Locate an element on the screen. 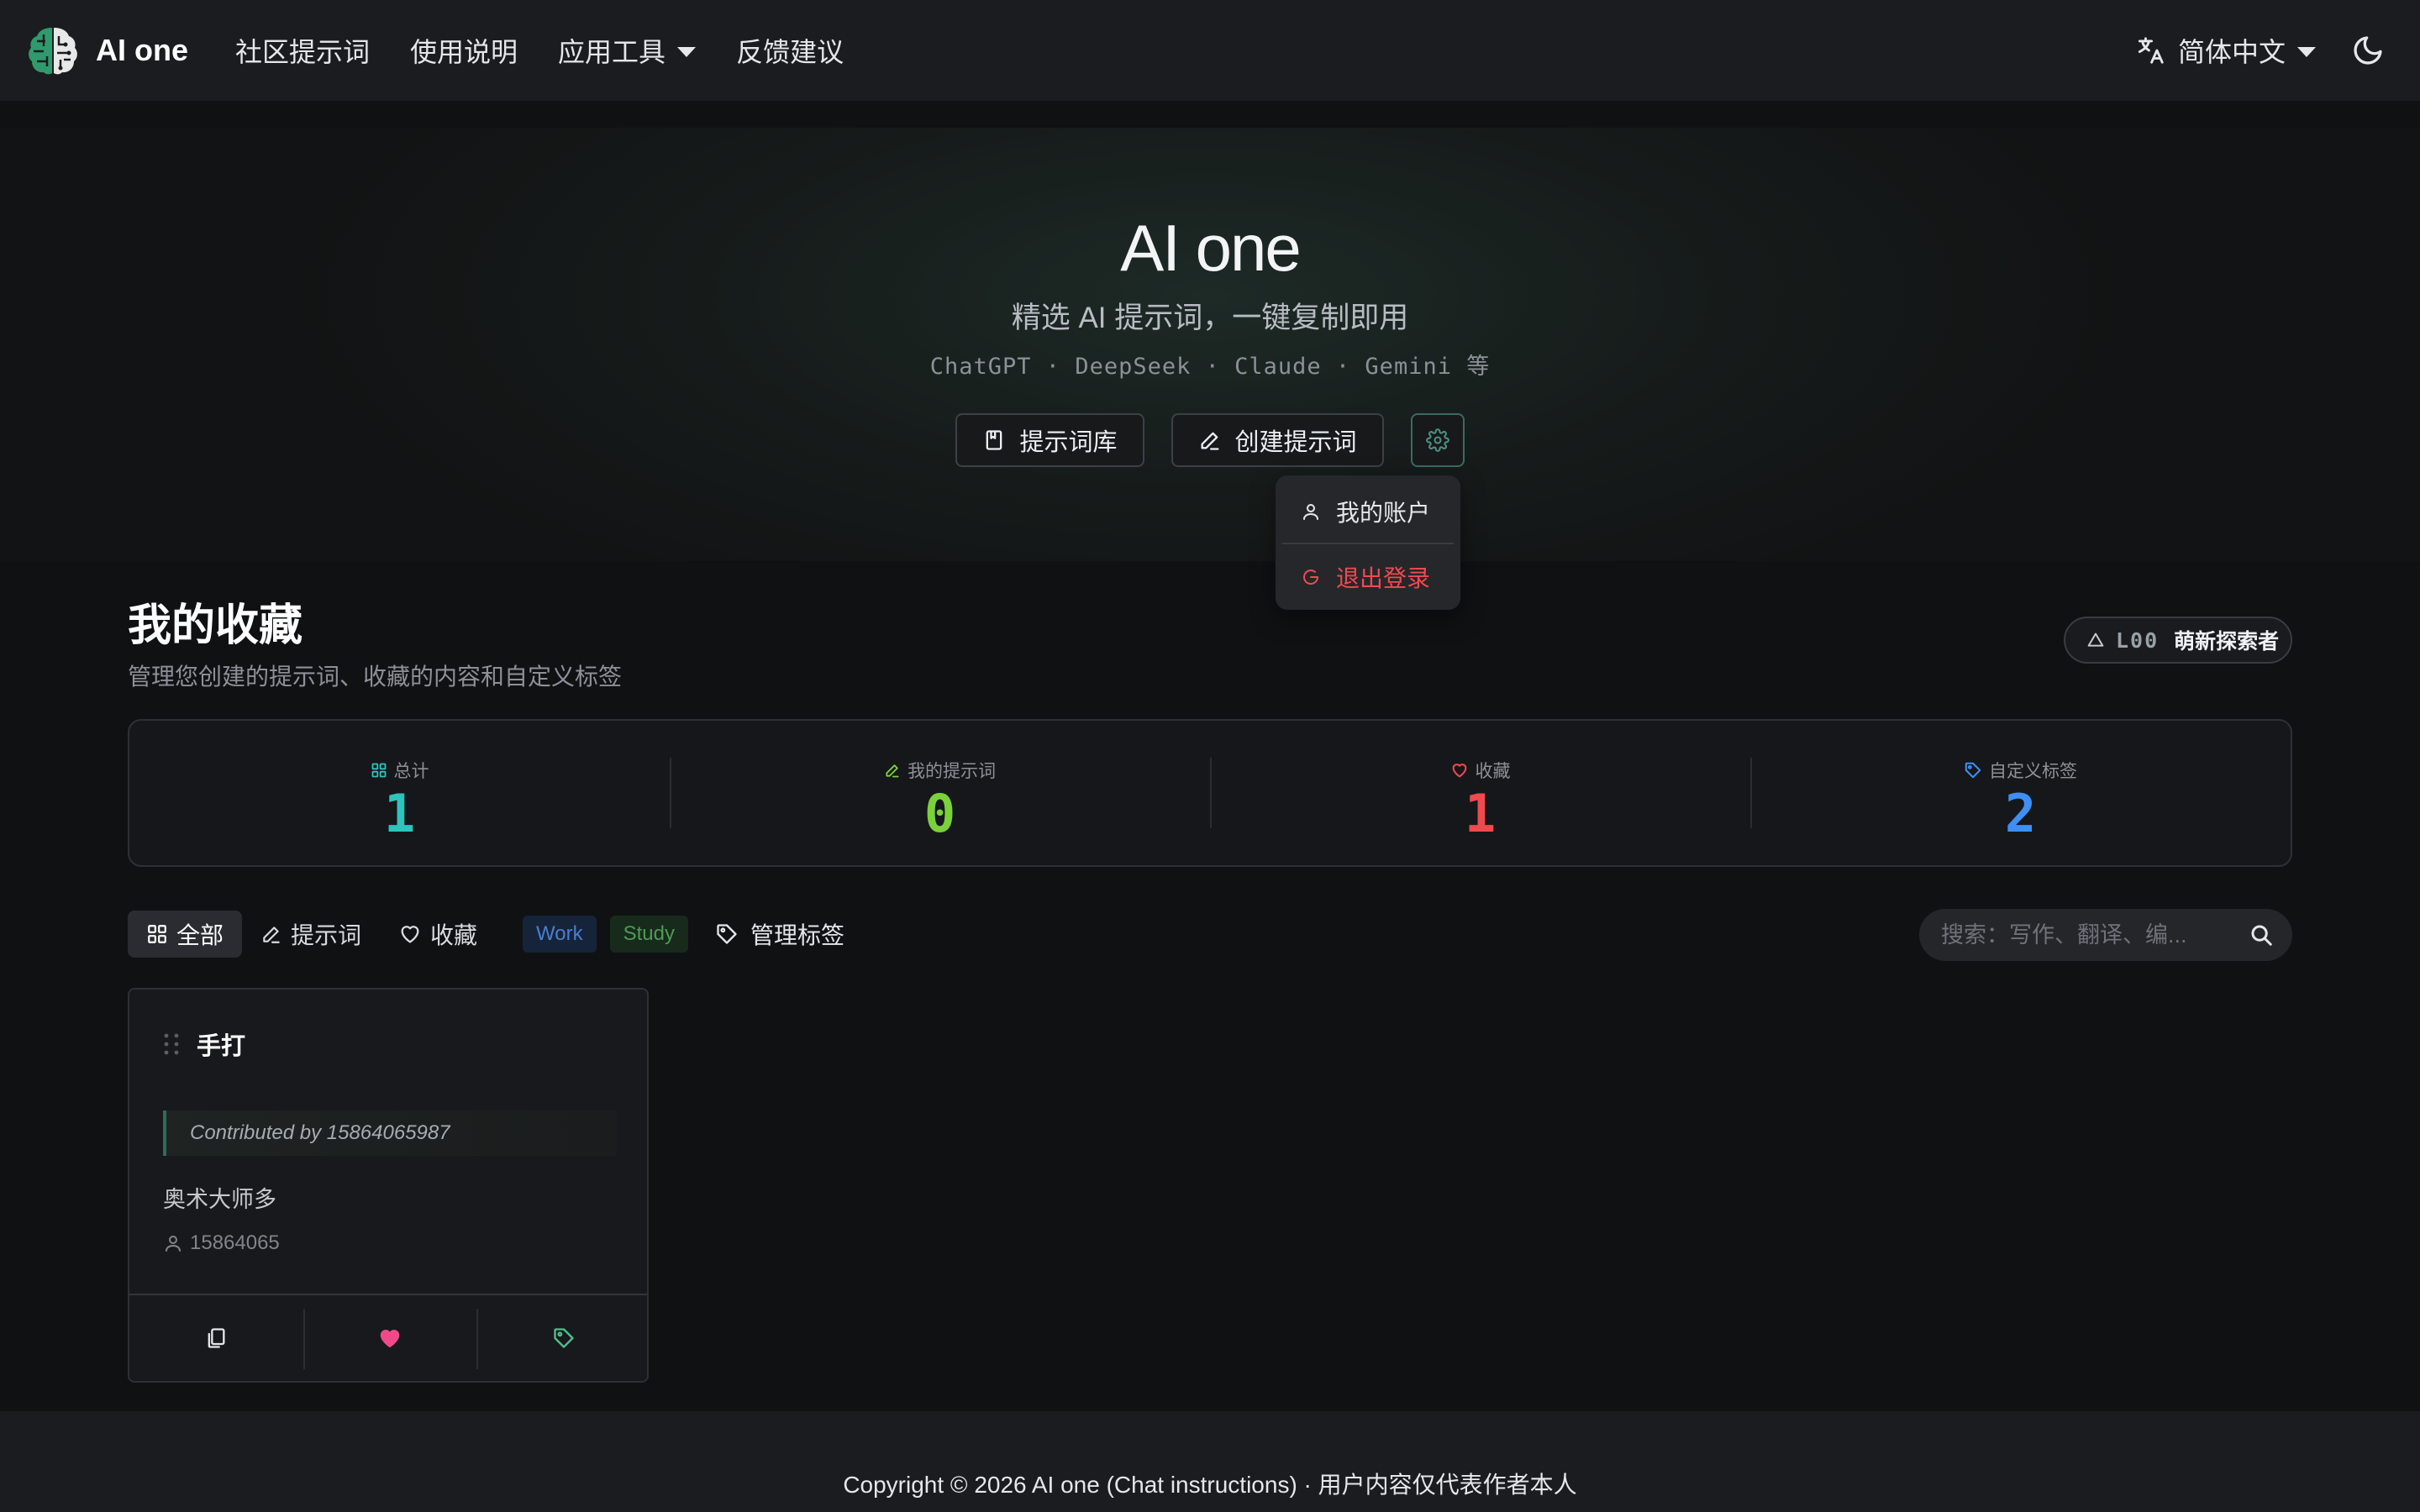 The image size is (2420, 1512). triangle-icon is located at coordinates (2095, 640).